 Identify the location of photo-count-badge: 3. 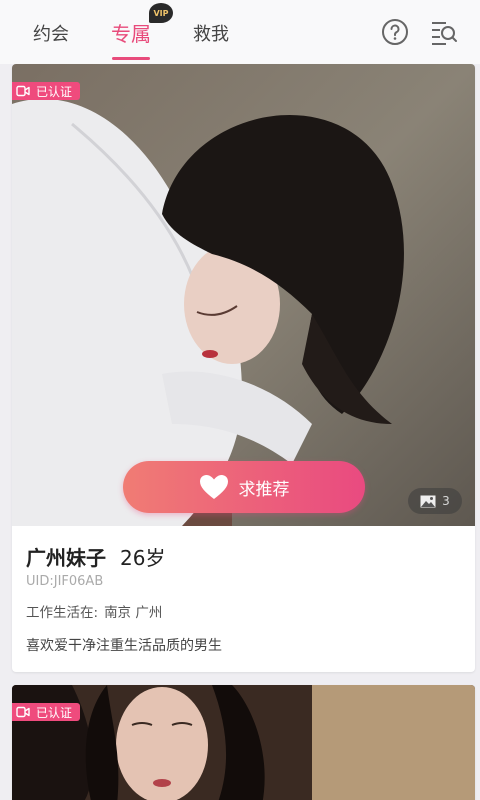
(435, 501).